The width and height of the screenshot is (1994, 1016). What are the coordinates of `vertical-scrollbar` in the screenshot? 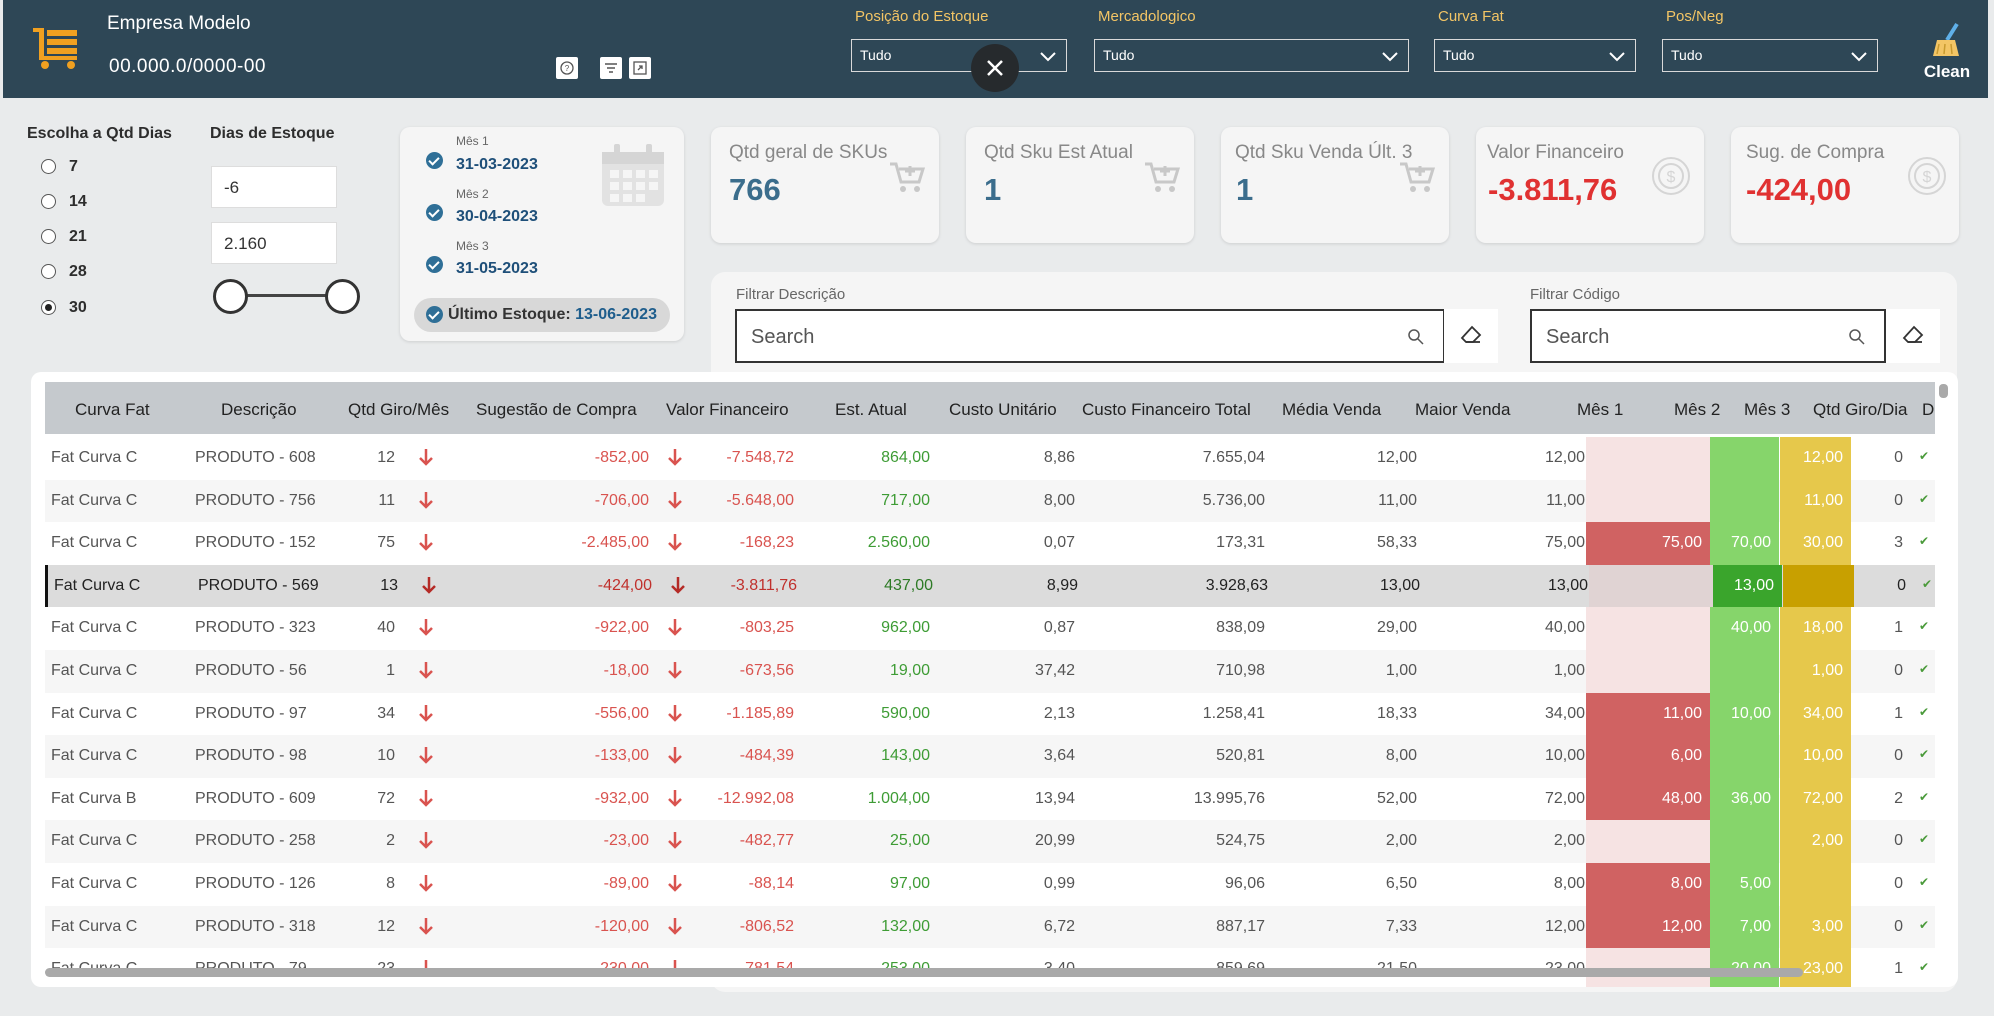 It's located at (1943, 391).